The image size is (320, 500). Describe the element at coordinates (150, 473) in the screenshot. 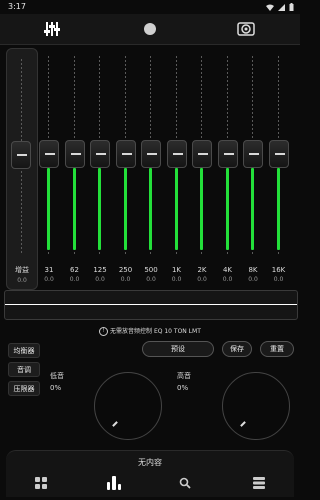

I see `bottom-bar: 无内容` at that location.